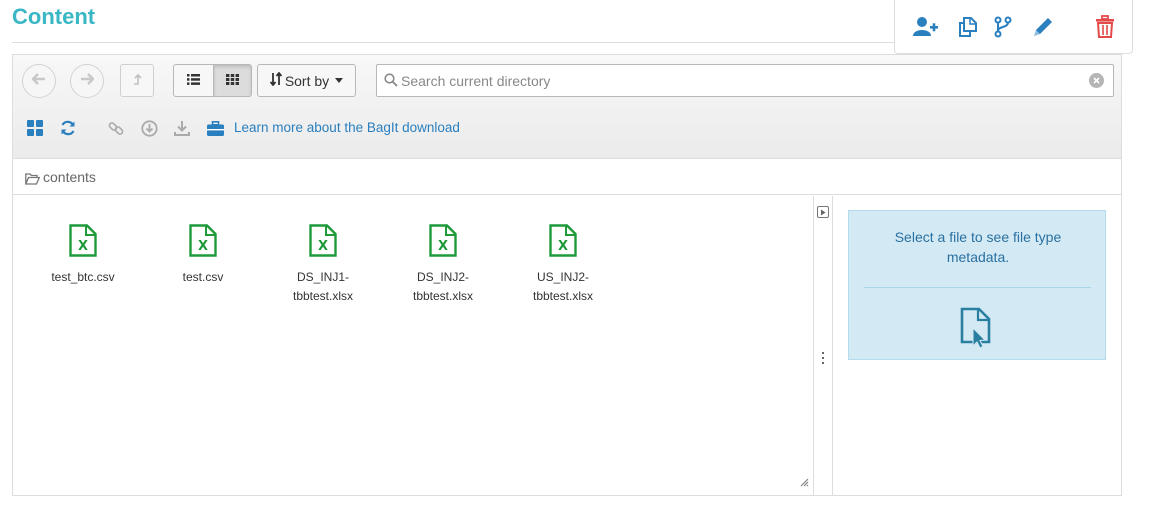 This screenshot has width=1165, height=505. I want to click on back-button, so click(39, 81).